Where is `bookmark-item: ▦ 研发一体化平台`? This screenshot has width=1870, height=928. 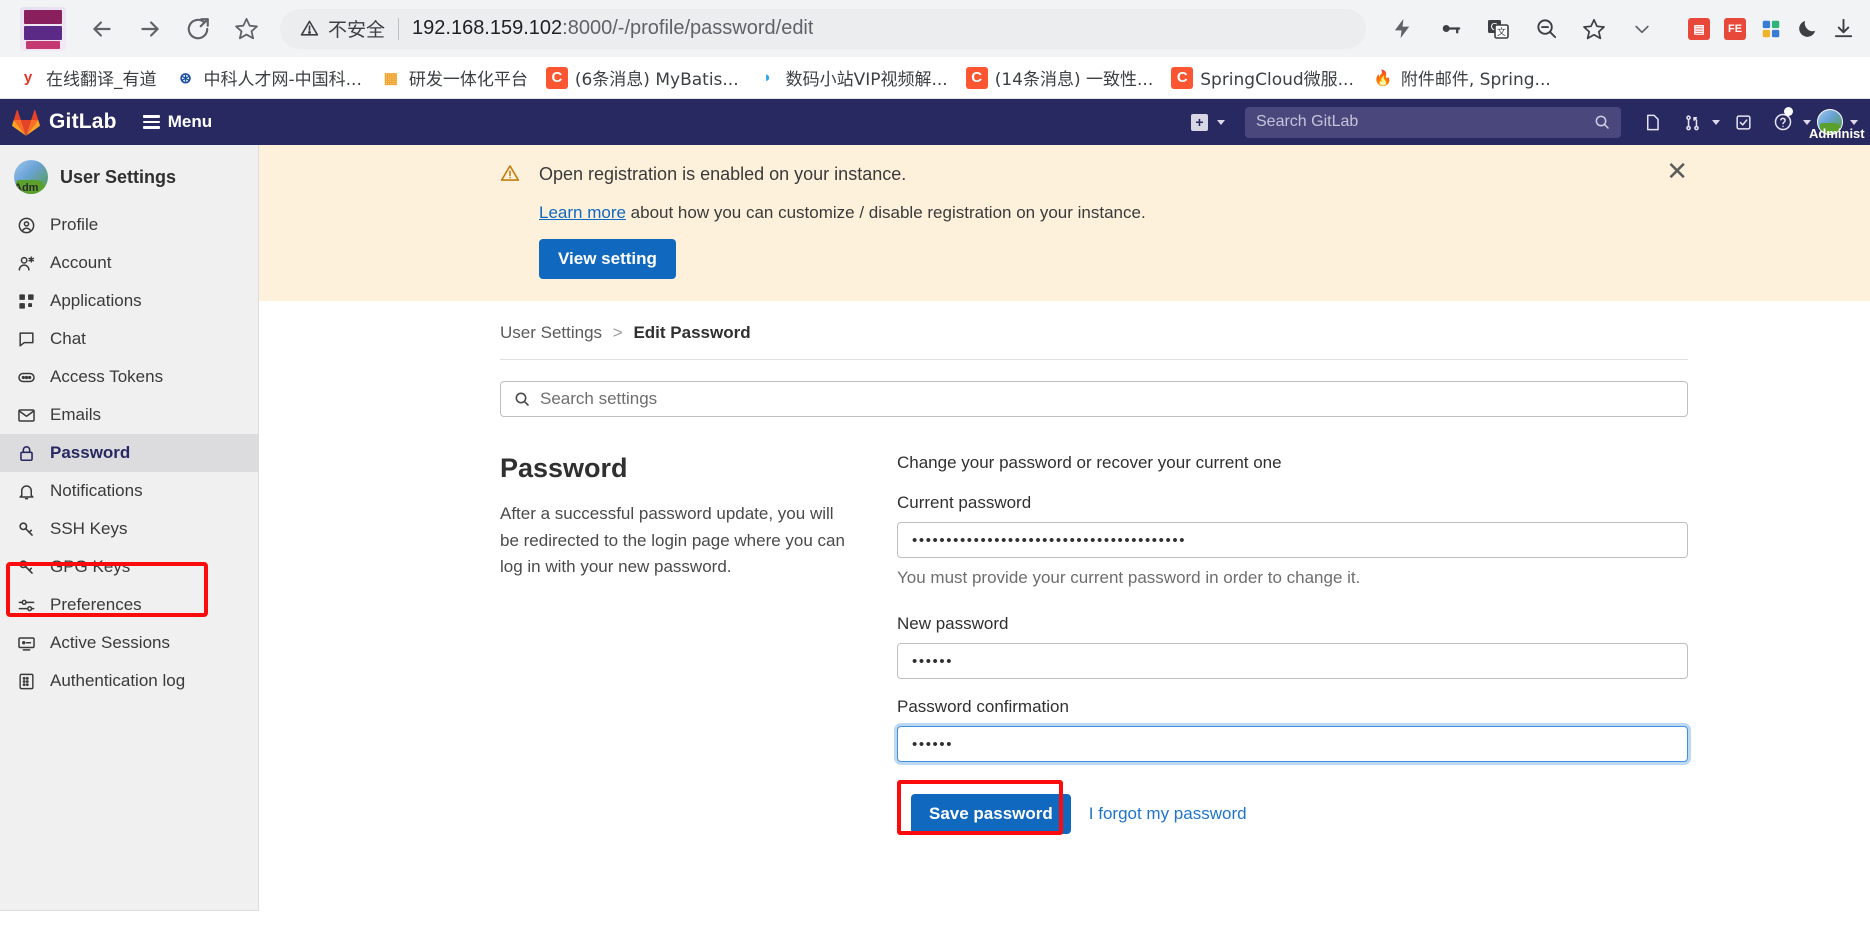
bookmark-item: ▦ 研发一体化平台 is located at coordinates (454, 77).